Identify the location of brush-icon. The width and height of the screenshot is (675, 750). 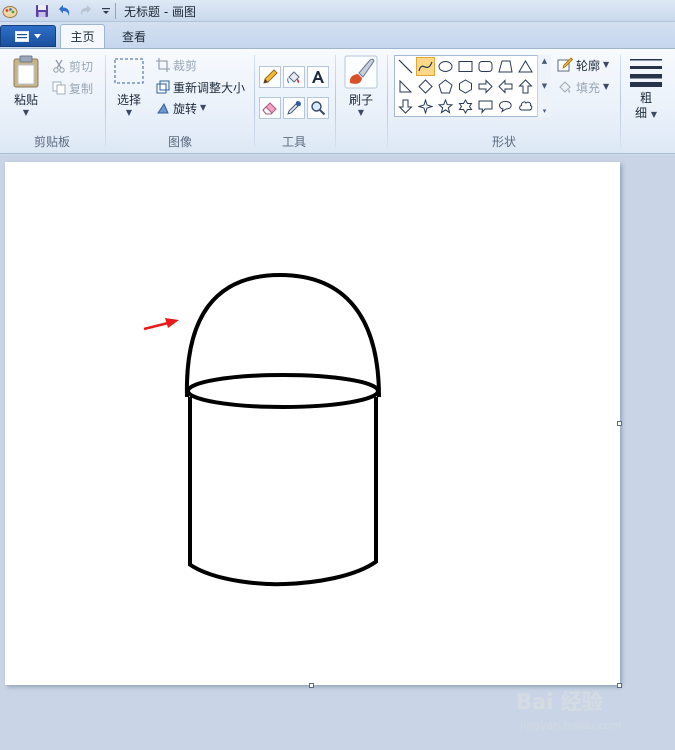
(361, 72).